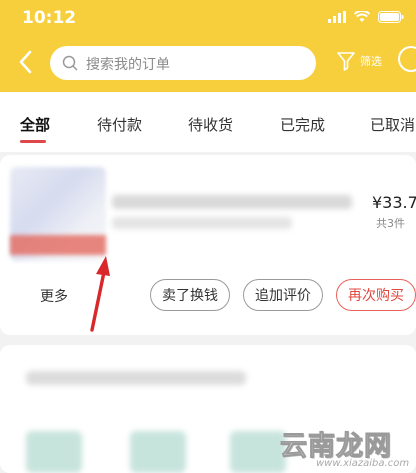 The image size is (416, 473). What do you see at coordinates (392, 124) in the screenshot?
I see `tab-cancelled: 已取消` at bounding box center [392, 124].